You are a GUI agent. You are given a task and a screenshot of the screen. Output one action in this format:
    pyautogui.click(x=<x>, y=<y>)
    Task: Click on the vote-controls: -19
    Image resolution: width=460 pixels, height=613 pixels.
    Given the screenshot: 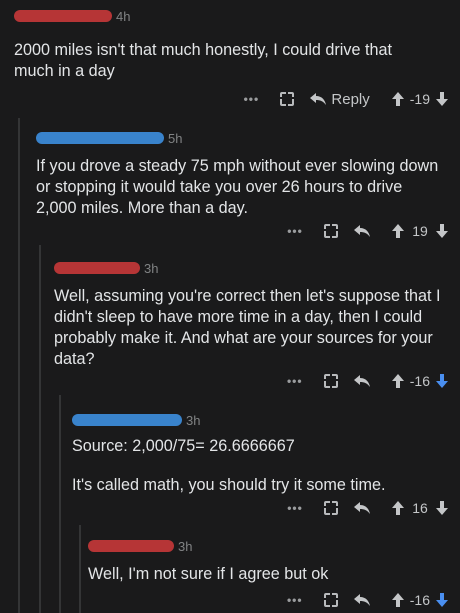 What is the action you would take?
    pyautogui.click(x=419, y=99)
    